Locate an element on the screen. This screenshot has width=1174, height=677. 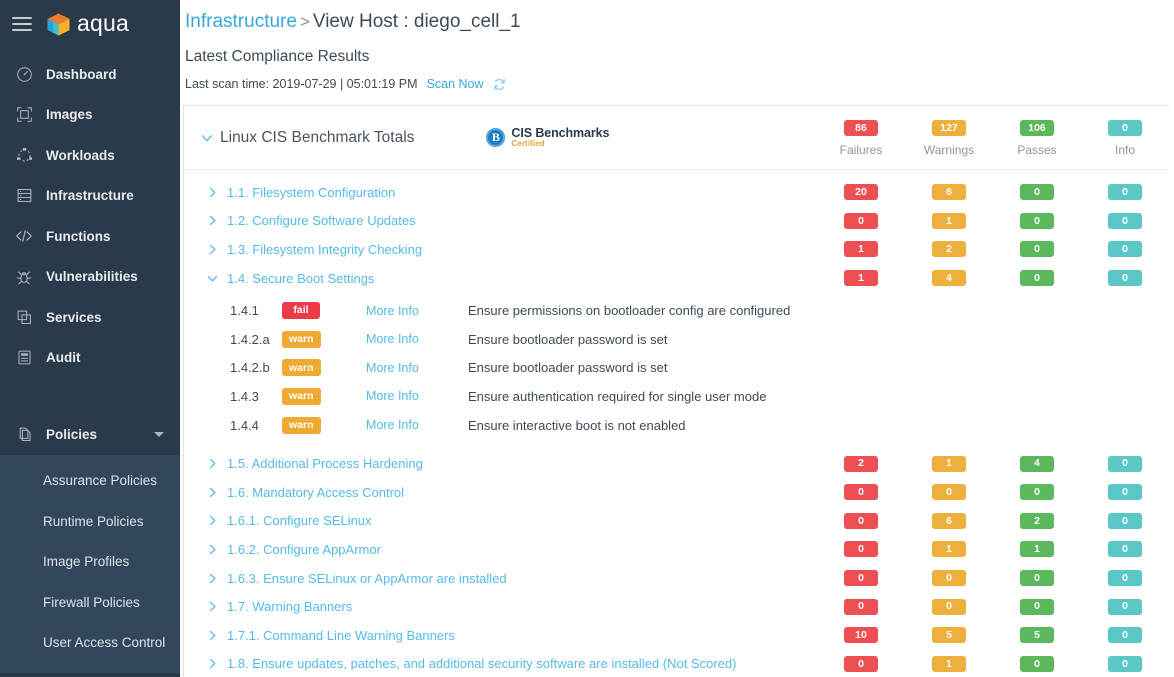
benchmark-row-label: 1.6. Mandatory Access Control is located at coordinates (315, 492).